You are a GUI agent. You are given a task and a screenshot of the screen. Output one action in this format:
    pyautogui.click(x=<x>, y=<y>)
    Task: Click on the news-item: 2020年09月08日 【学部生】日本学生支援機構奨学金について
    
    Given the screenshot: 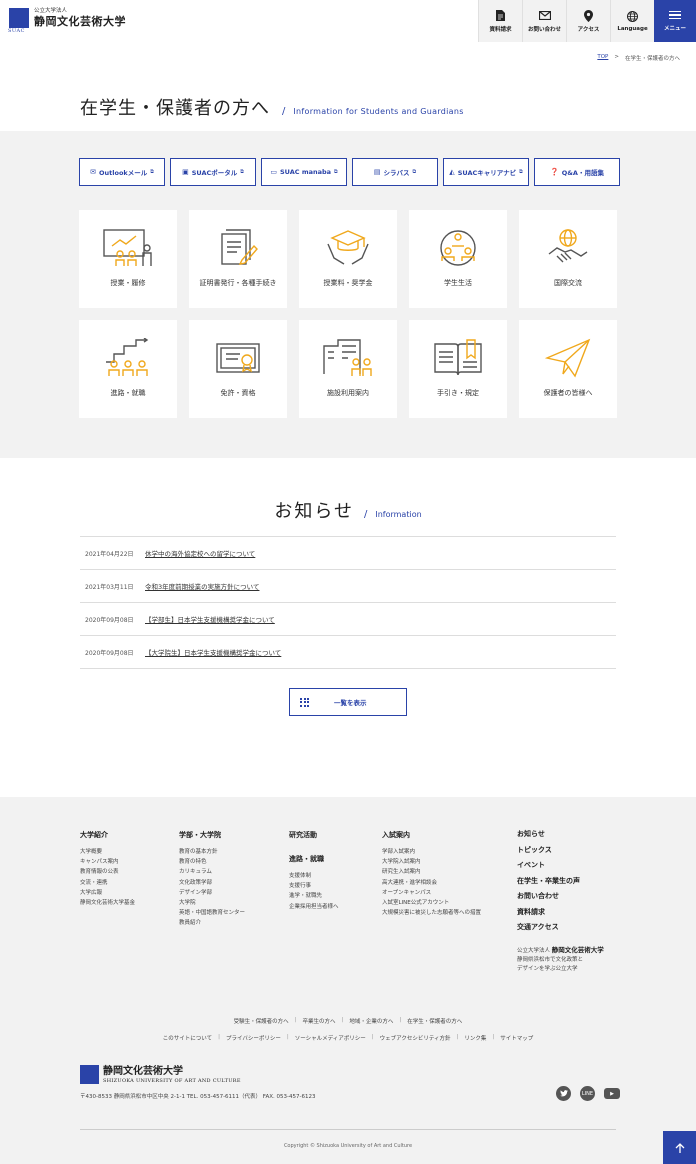 What is the action you would take?
    pyautogui.click(x=348, y=619)
    